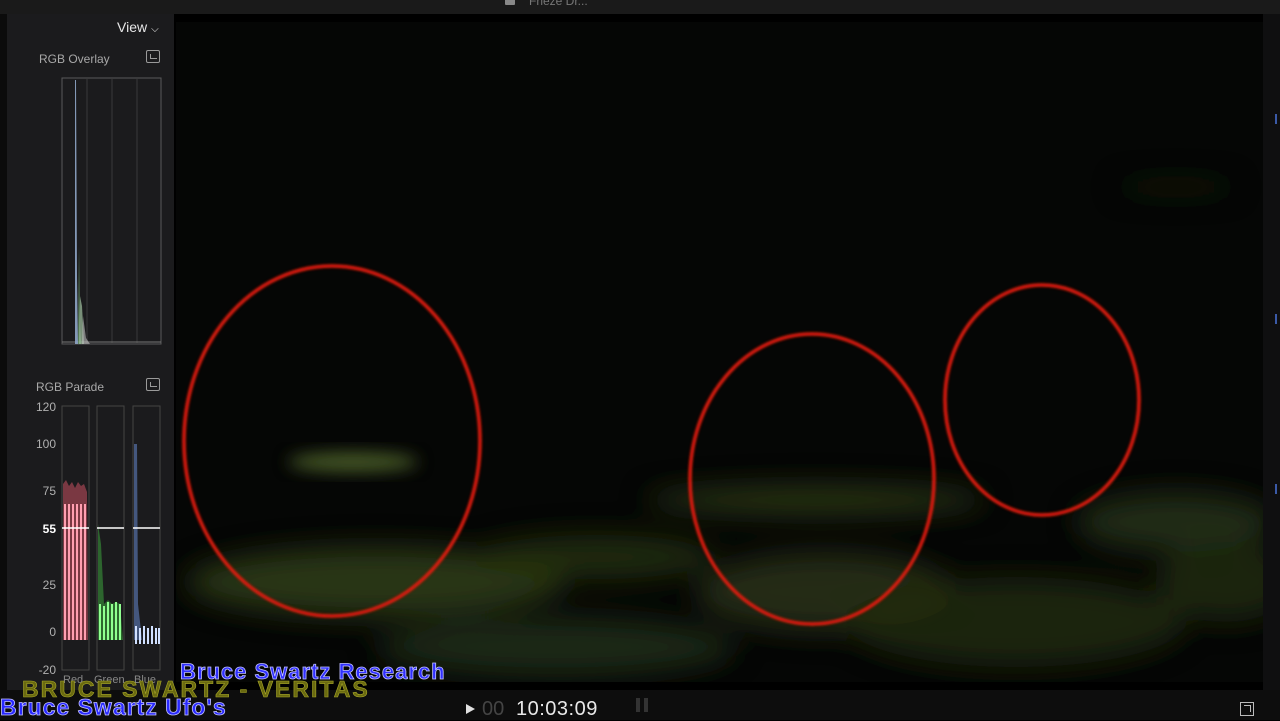 This screenshot has width=1280, height=721. Describe the element at coordinates (642, 705) in the screenshot. I see `pause-icon` at that location.